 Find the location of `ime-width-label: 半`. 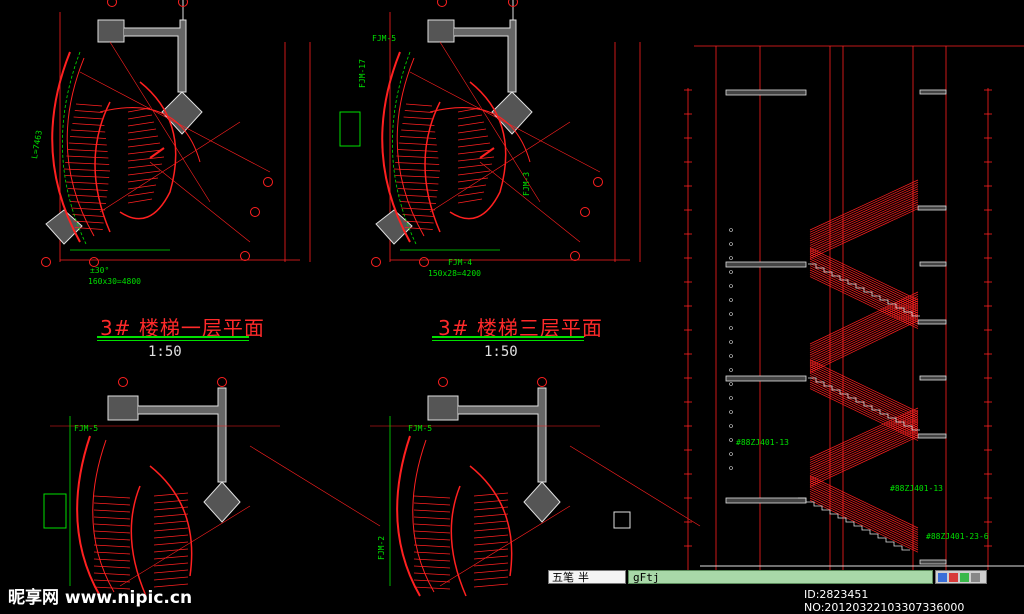

ime-width-label: 半 is located at coordinates (583, 577).